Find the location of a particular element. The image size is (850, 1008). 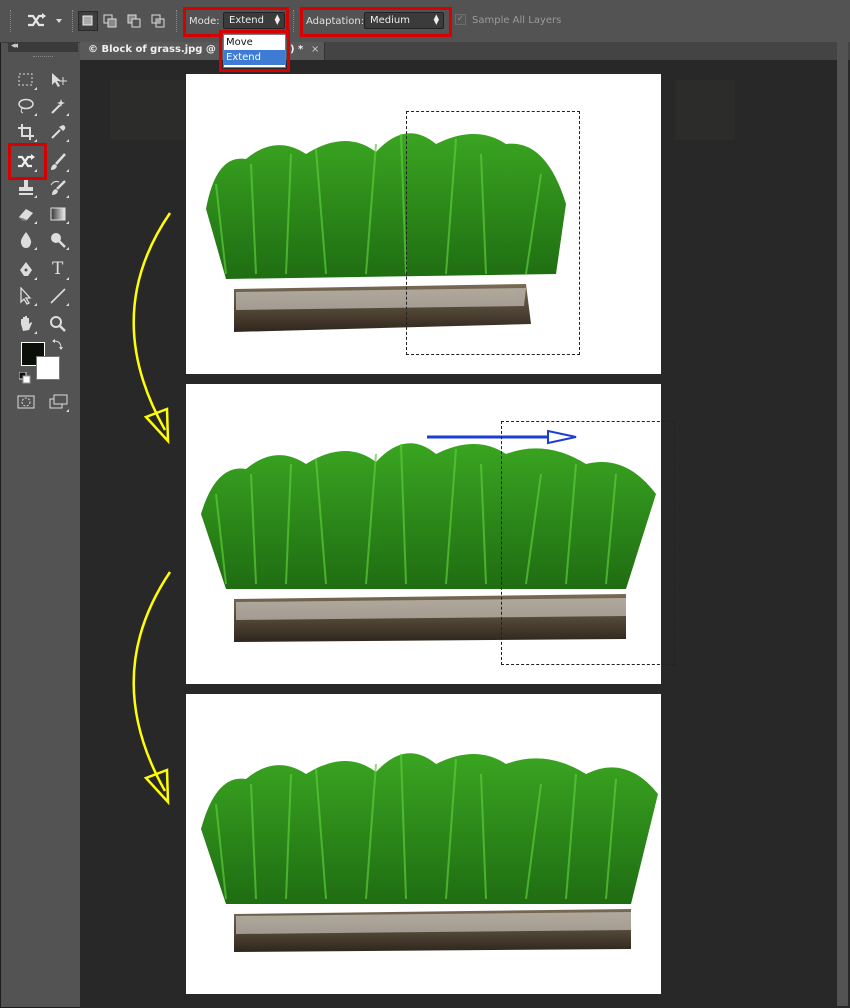

document-tab-bar: © Block of grass.jpg @ ) * × is located at coordinates (465, 51).